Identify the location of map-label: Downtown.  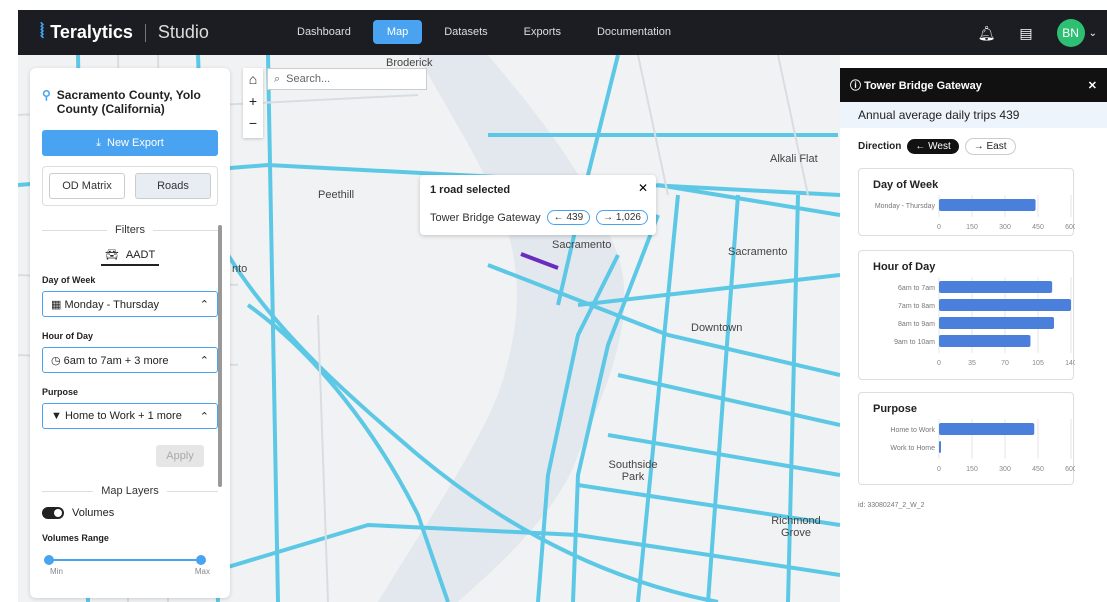
(717, 328).